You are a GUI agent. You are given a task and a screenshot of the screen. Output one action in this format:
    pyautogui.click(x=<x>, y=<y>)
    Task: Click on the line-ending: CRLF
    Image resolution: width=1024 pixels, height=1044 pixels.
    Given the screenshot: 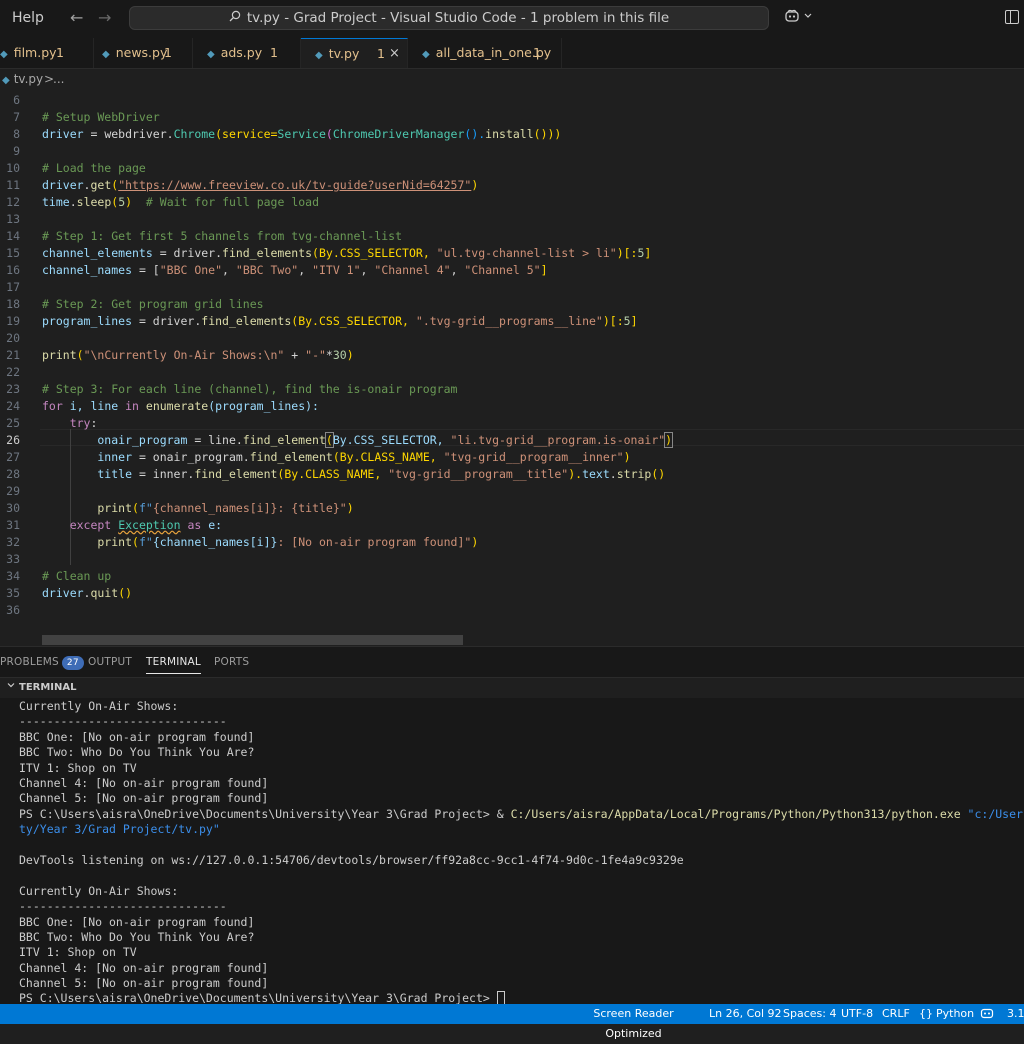 What is the action you would take?
    pyautogui.click(x=896, y=1013)
    